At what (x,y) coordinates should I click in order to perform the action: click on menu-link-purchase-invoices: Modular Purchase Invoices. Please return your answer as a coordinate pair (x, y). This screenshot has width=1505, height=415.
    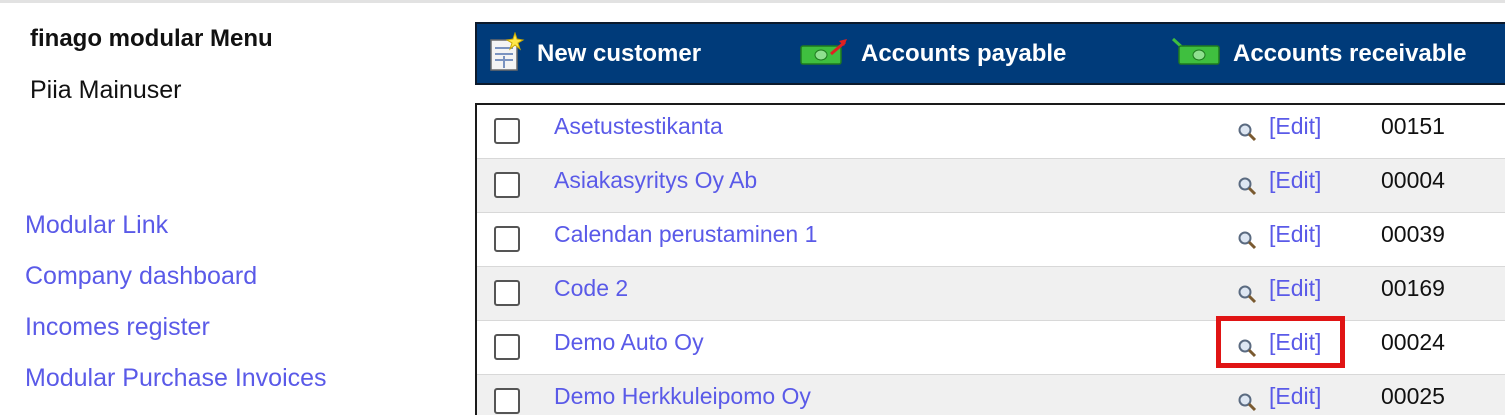
    Looking at the image, I should click on (176, 386).